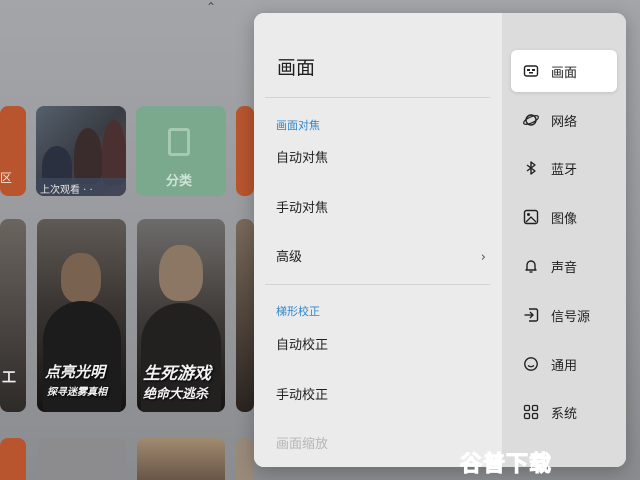  What do you see at coordinates (483, 257) in the screenshot?
I see `chevron-right-icon: ›` at bounding box center [483, 257].